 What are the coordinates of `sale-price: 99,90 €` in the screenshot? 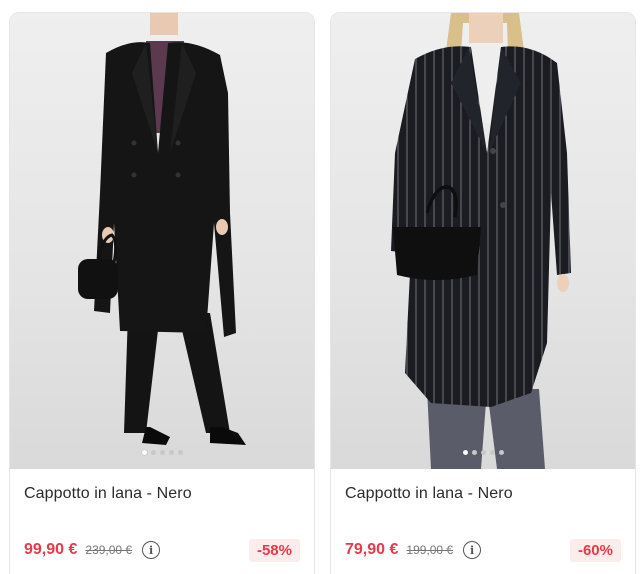 It's located at (51, 549).